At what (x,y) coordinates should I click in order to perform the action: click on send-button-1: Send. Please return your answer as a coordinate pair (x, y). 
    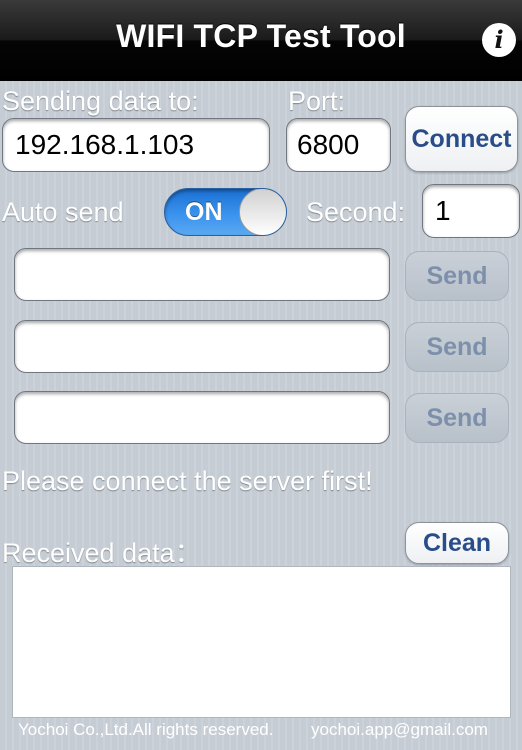
    Looking at the image, I should click on (457, 276).